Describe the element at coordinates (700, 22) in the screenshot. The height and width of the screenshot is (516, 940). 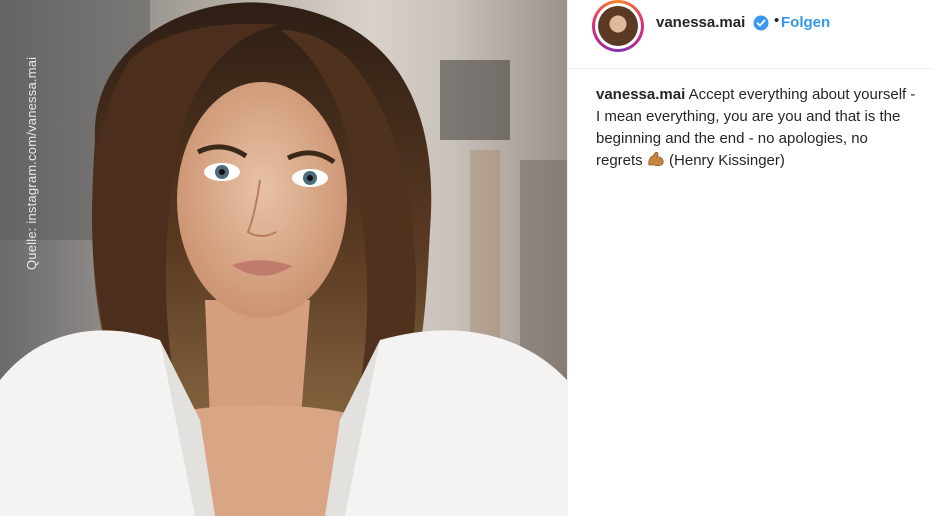
I see `username-link: vanessa.mai` at that location.